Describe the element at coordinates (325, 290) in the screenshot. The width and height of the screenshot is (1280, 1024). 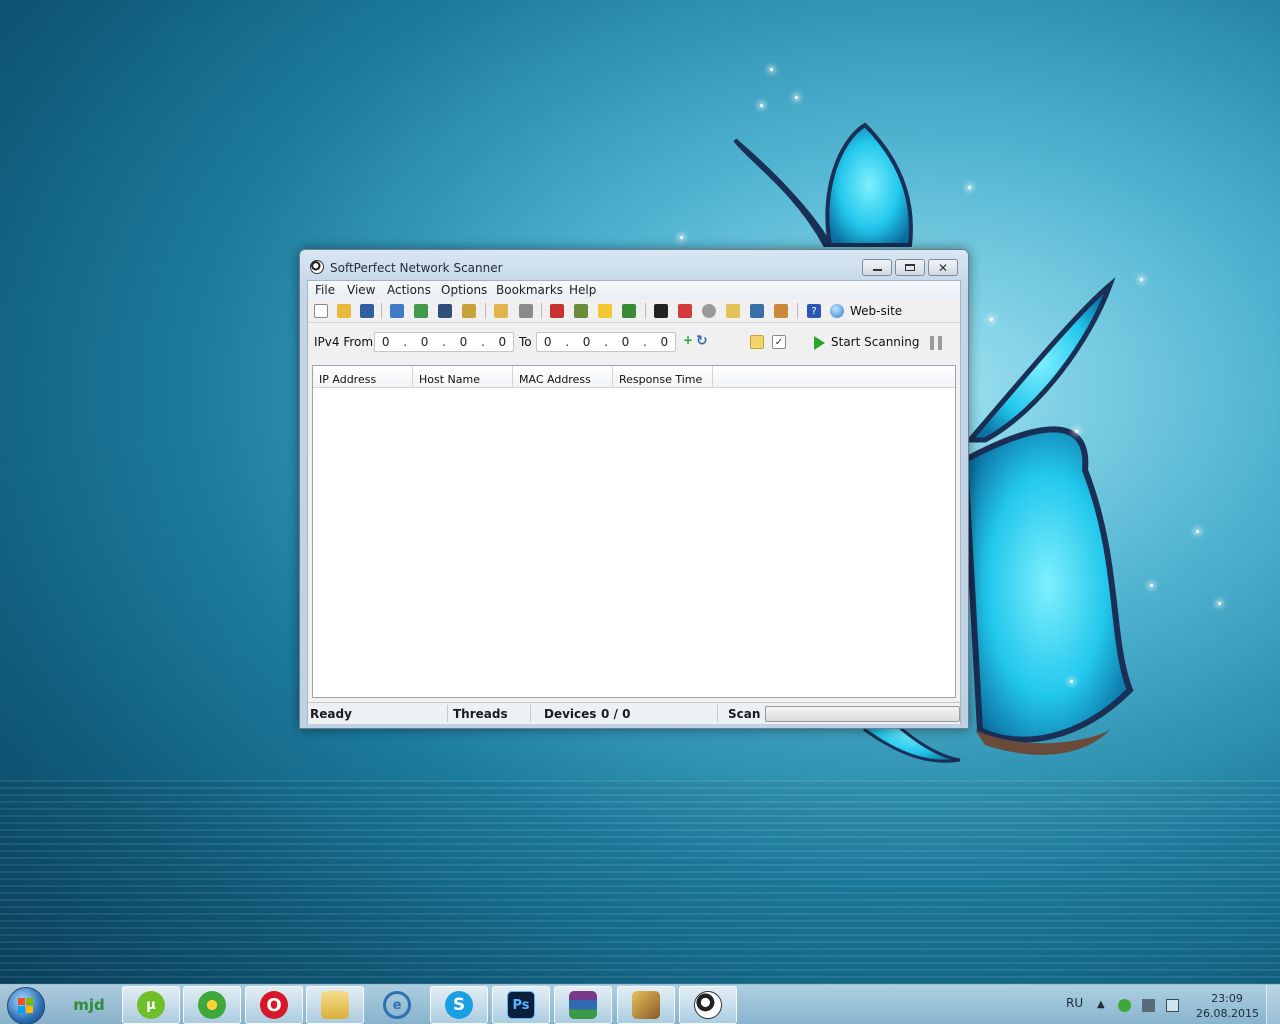
I see `menu-file: File` at that location.